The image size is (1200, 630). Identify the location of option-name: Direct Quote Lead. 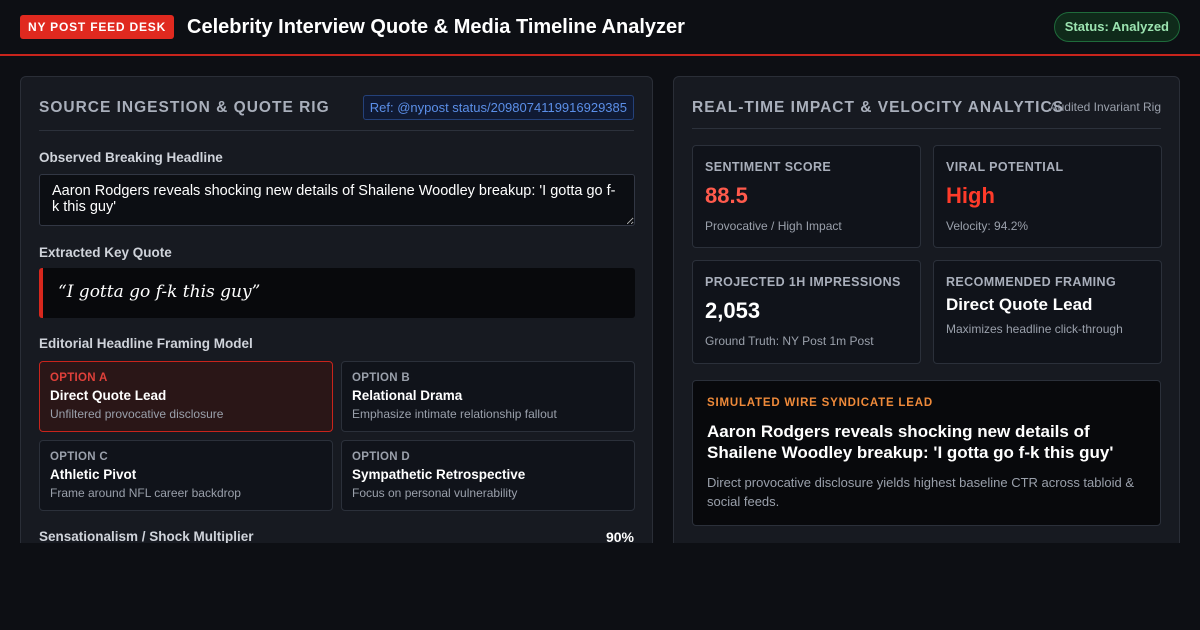
(108, 395).